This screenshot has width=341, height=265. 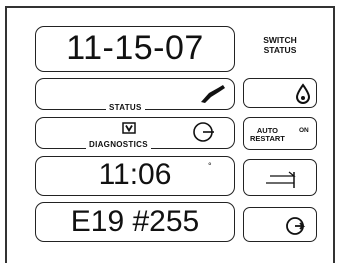 I want to click on time-value: 11:06, so click(x=135, y=174).